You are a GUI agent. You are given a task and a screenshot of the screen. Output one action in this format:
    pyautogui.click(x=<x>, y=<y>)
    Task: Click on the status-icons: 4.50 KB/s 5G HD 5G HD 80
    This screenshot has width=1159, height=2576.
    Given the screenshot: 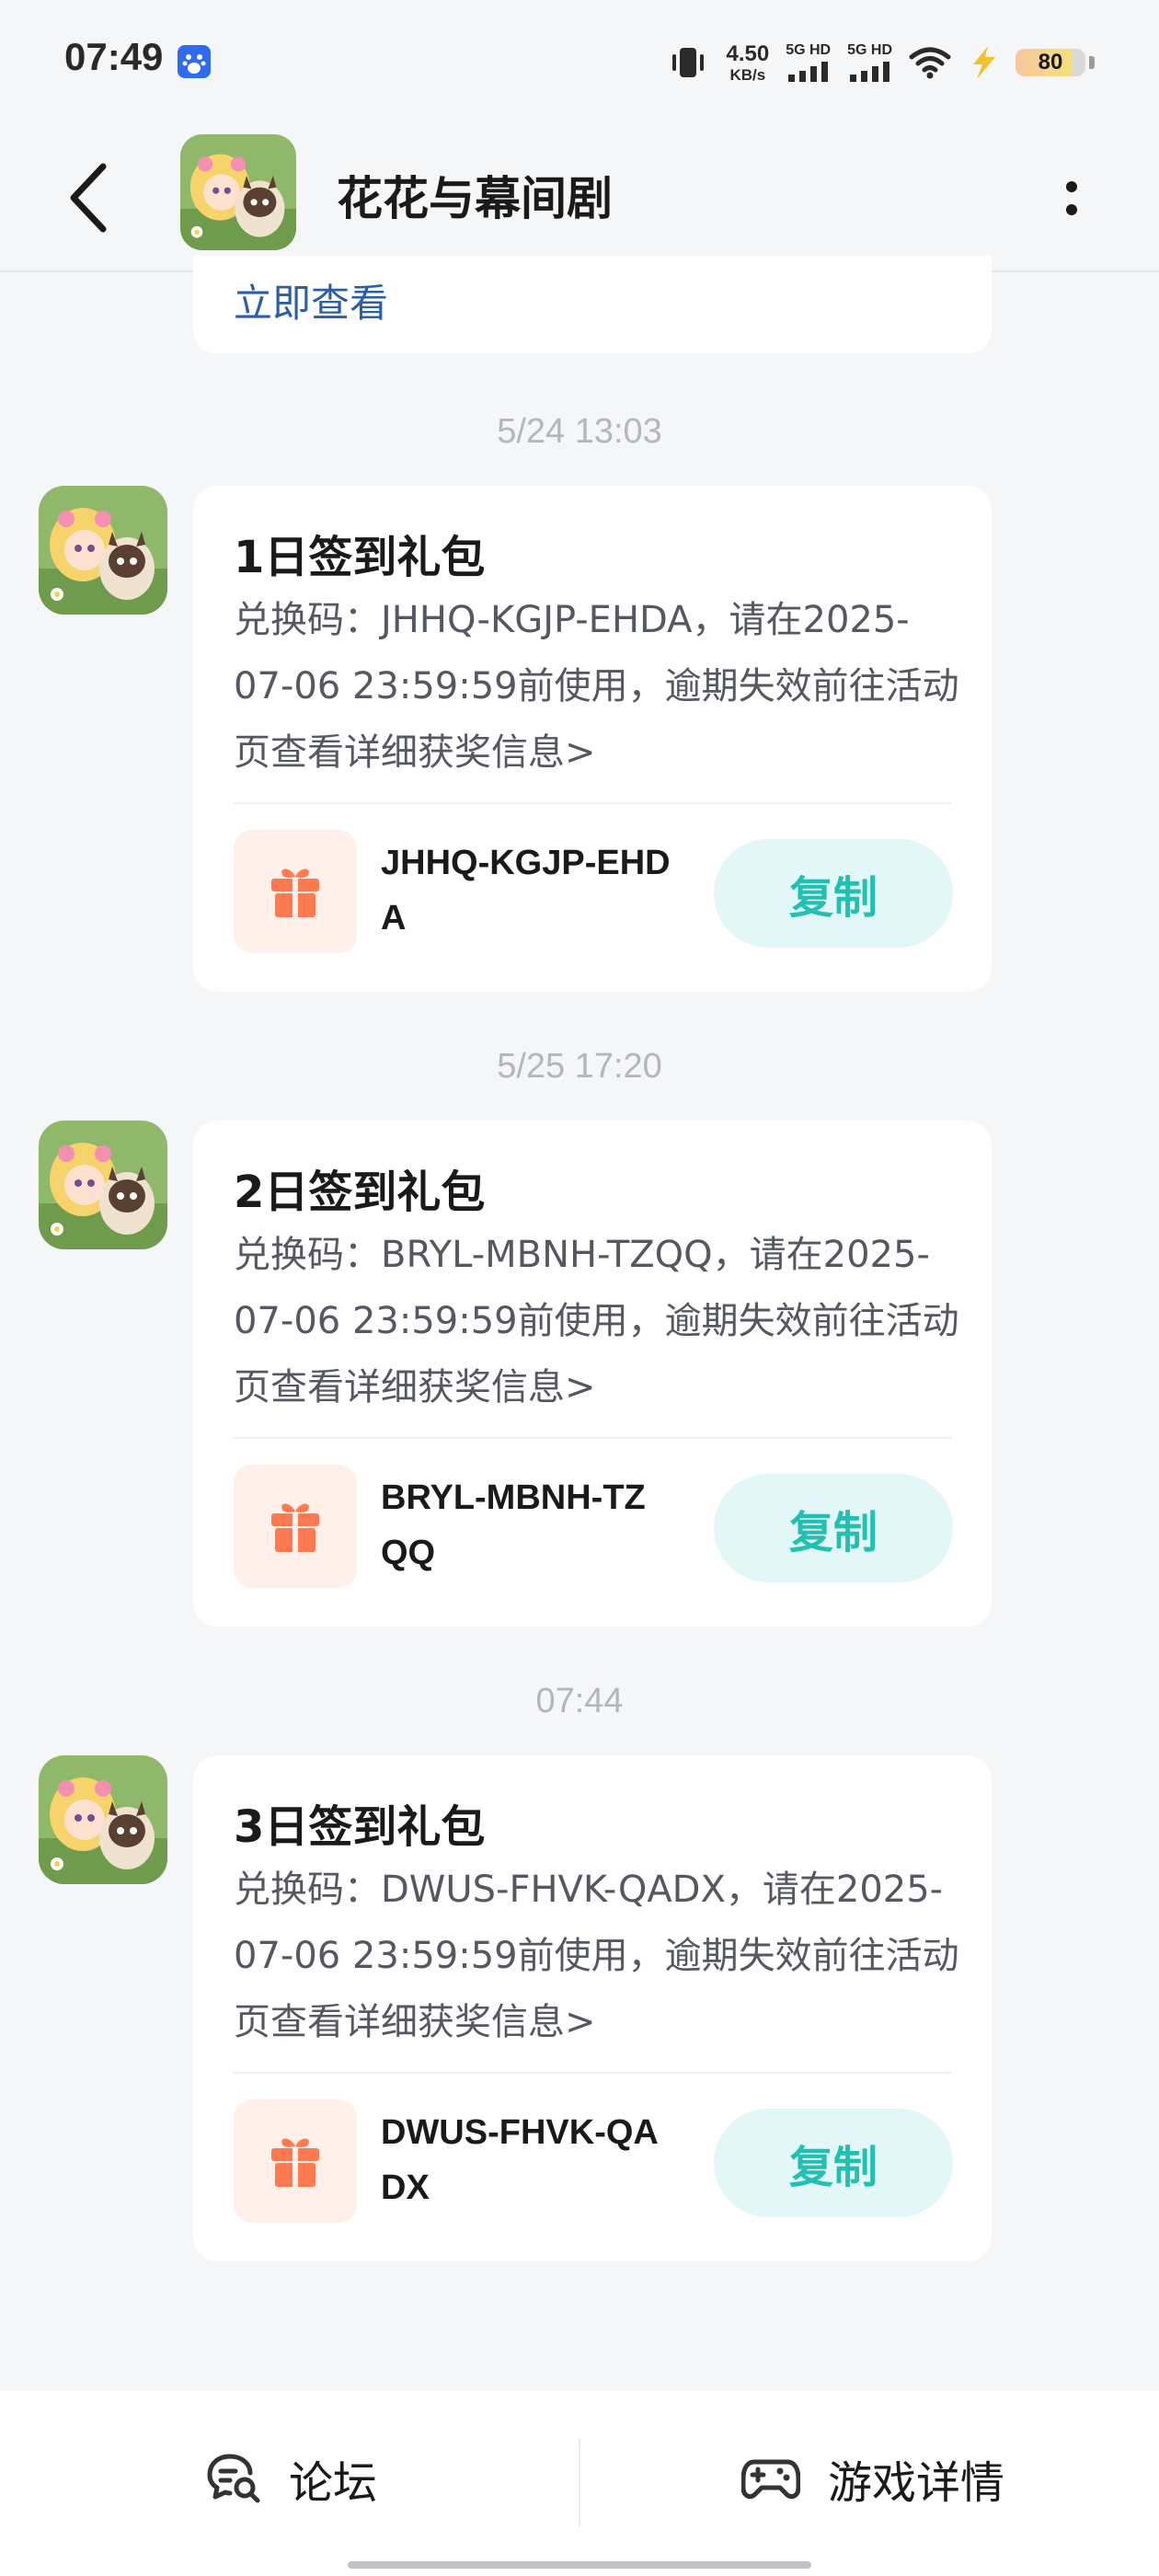 What is the action you would take?
    pyautogui.click(x=881, y=62)
    